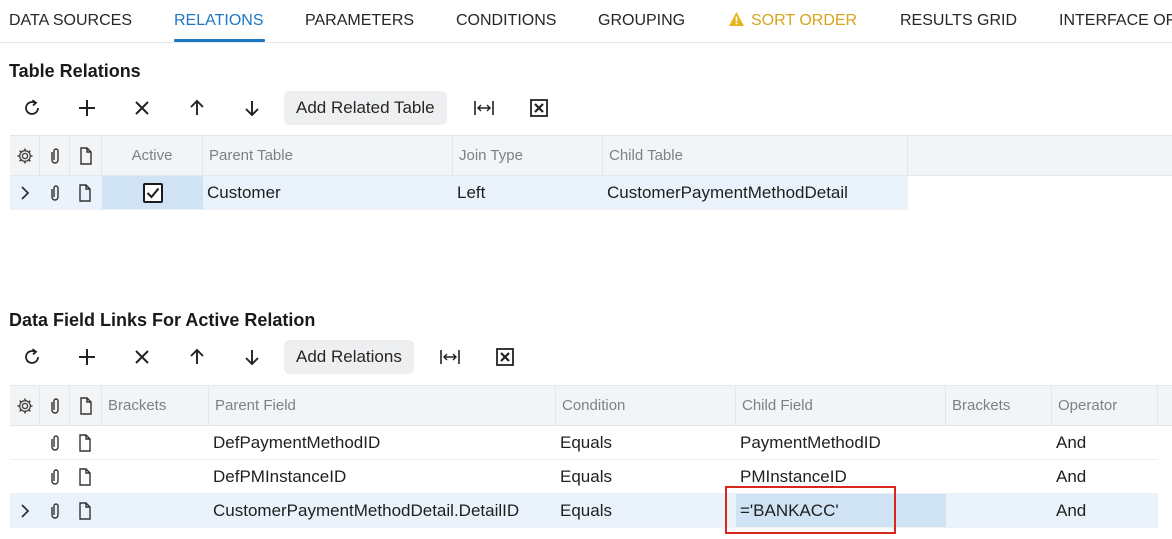 This screenshot has width=1172, height=539. I want to click on col-child-table: Child Table, so click(755, 155).